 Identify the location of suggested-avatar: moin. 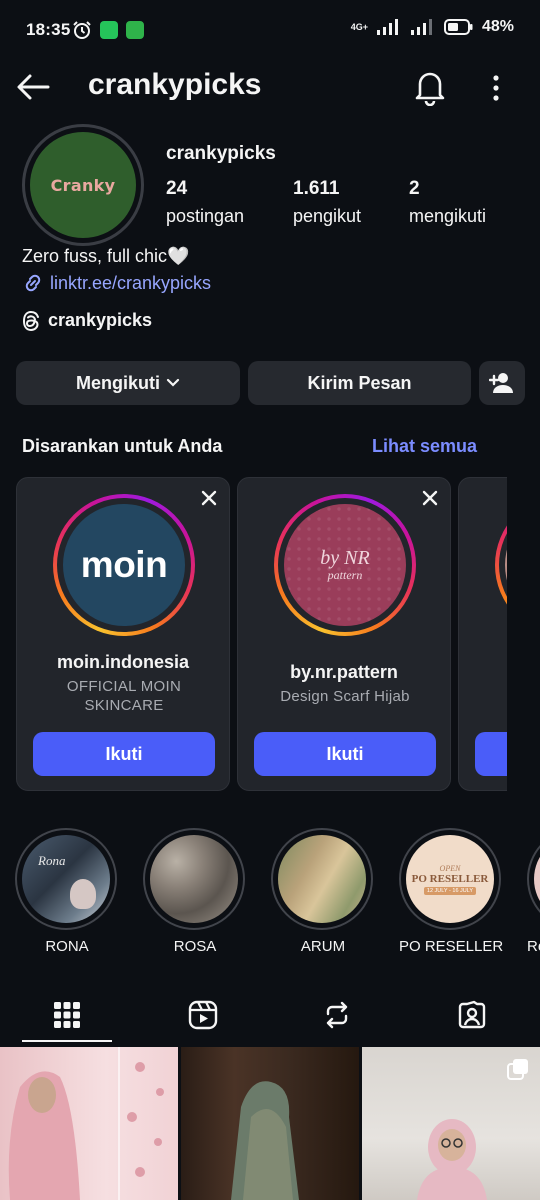
(124, 565).